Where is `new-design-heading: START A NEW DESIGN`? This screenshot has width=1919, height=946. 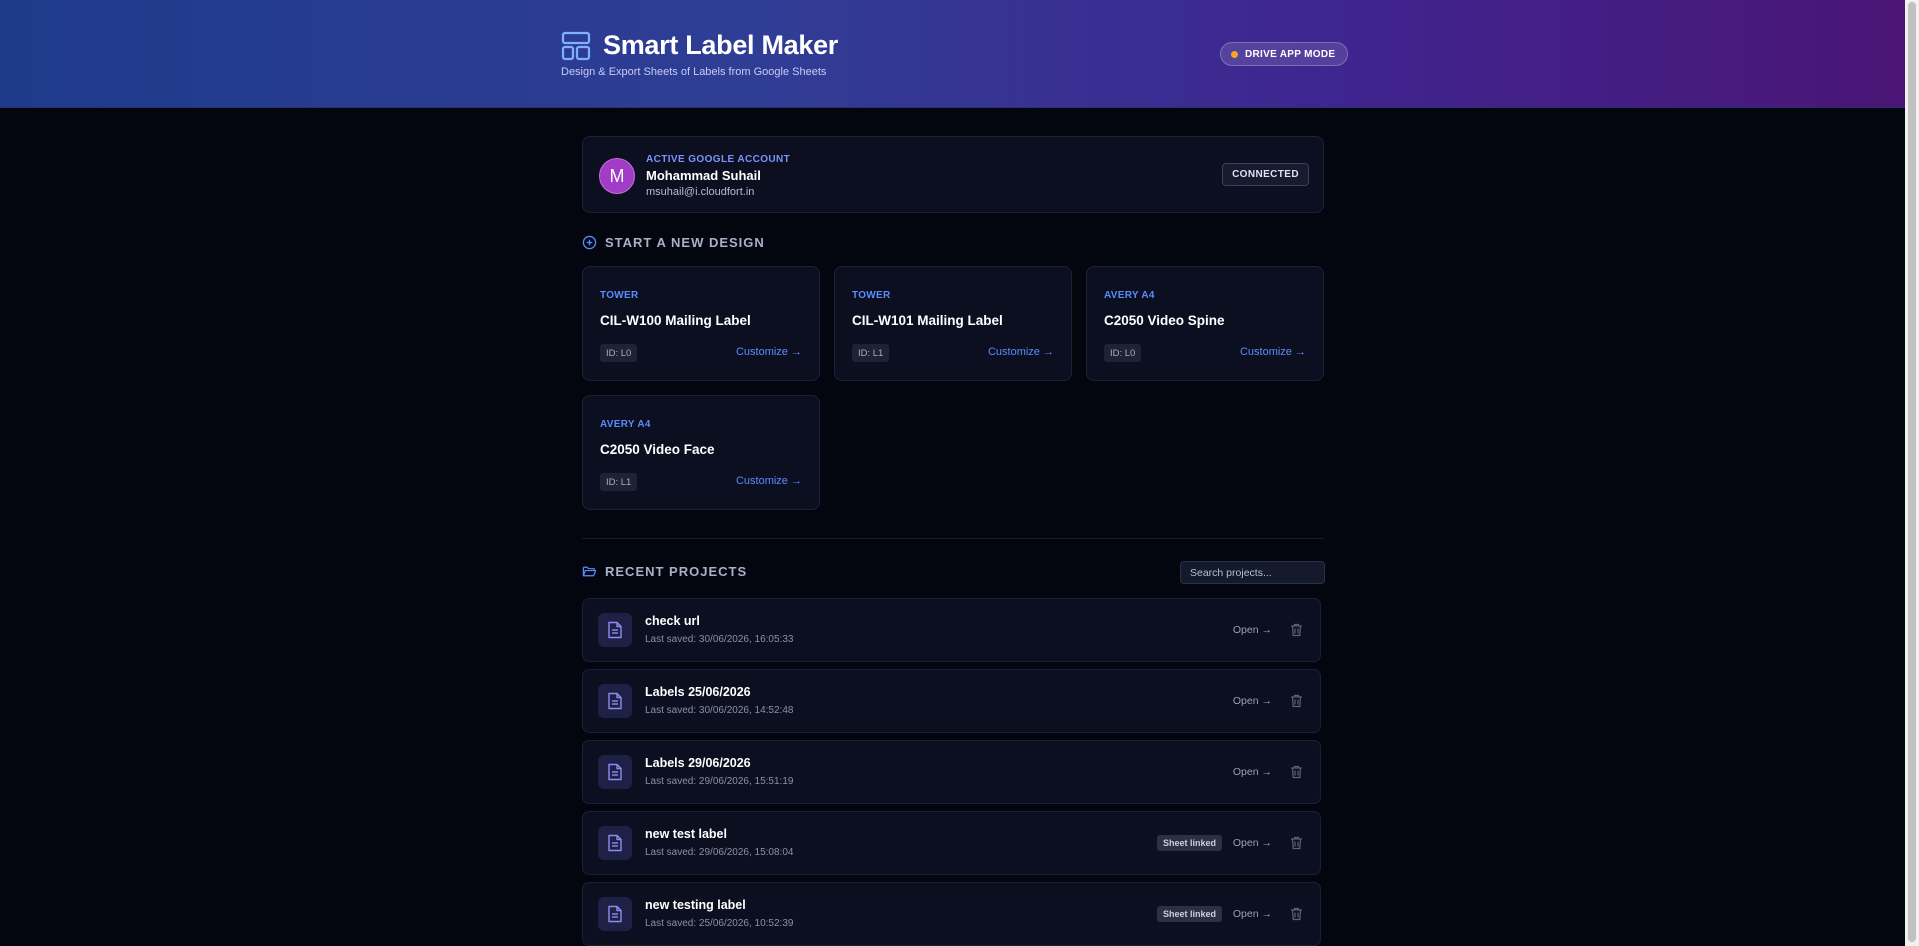 new-design-heading: START A NEW DESIGN is located at coordinates (673, 242).